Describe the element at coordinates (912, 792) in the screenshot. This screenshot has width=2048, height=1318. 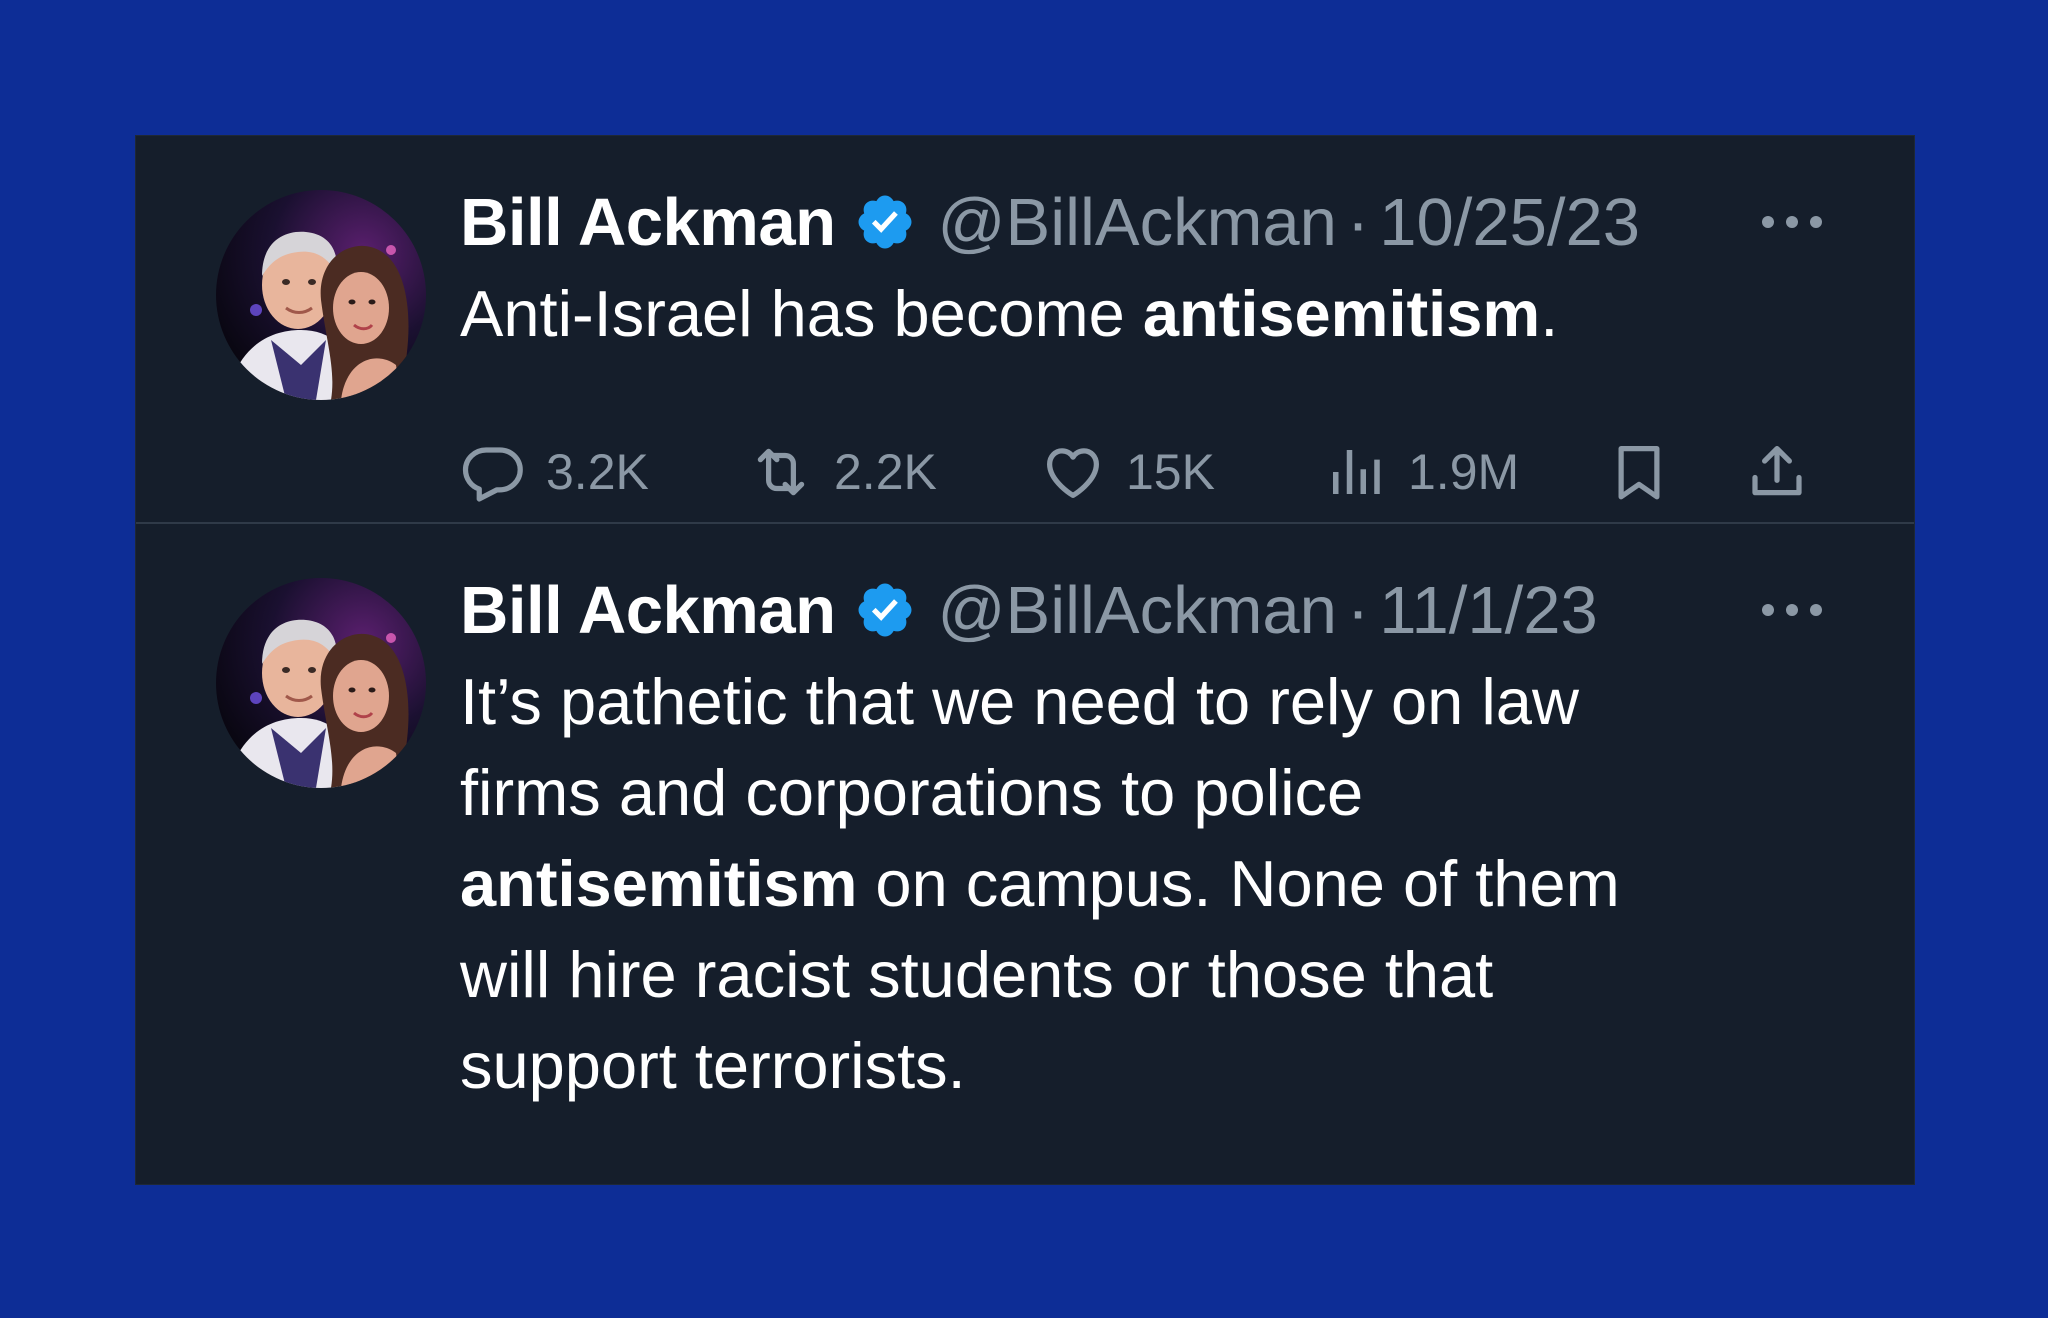
I see `tweet-text-line: firms and corporations to police` at that location.